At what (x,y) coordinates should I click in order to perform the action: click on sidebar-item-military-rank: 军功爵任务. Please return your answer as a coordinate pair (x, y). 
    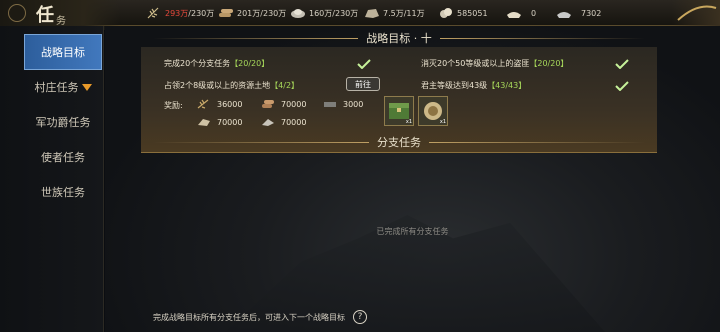
    Looking at the image, I should click on (63, 122).